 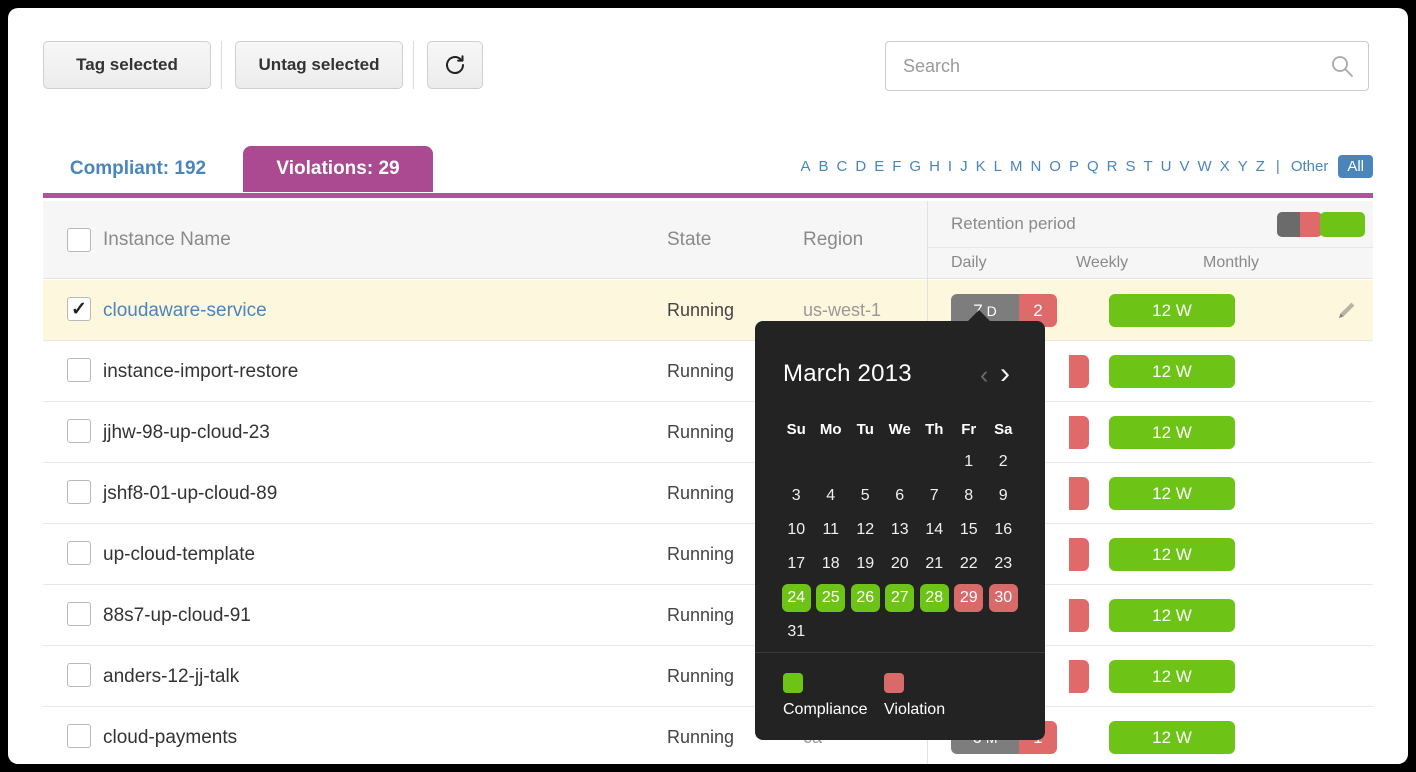 What do you see at coordinates (865, 564) in the screenshot?
I see `calendar-day: 19` at bounding box center [865, 564].